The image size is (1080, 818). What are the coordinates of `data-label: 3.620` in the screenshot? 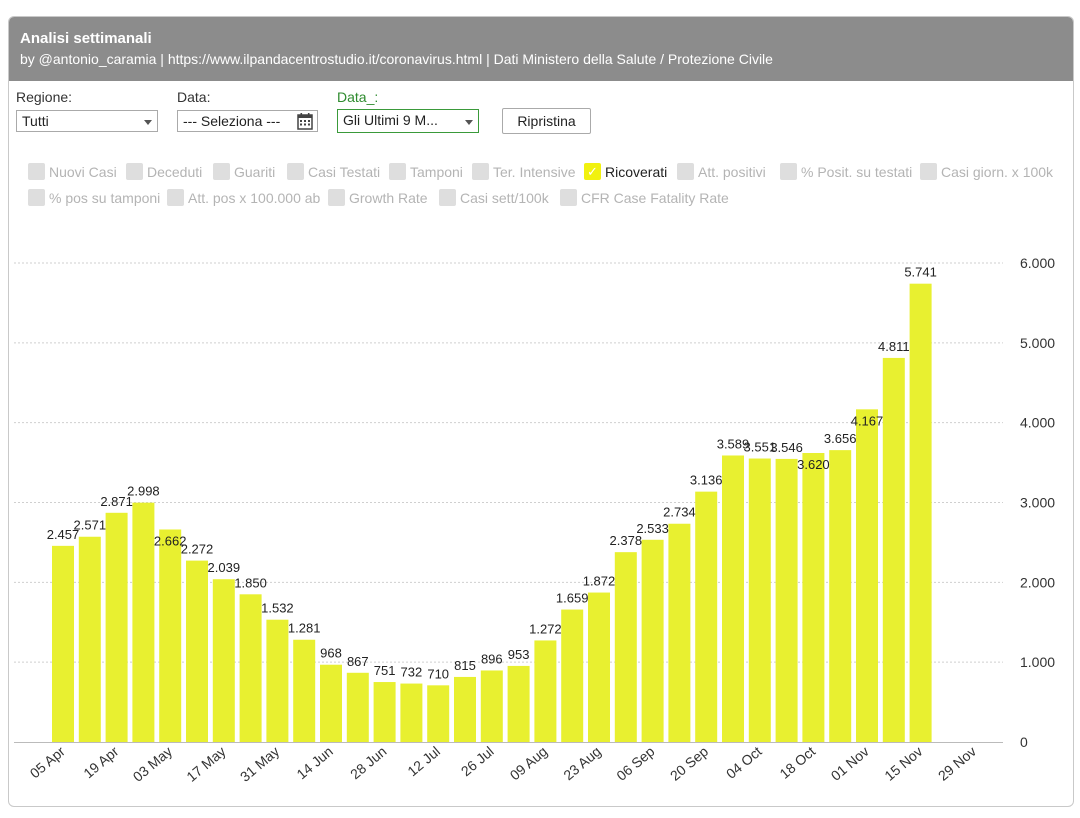 It's located at (813, 464).